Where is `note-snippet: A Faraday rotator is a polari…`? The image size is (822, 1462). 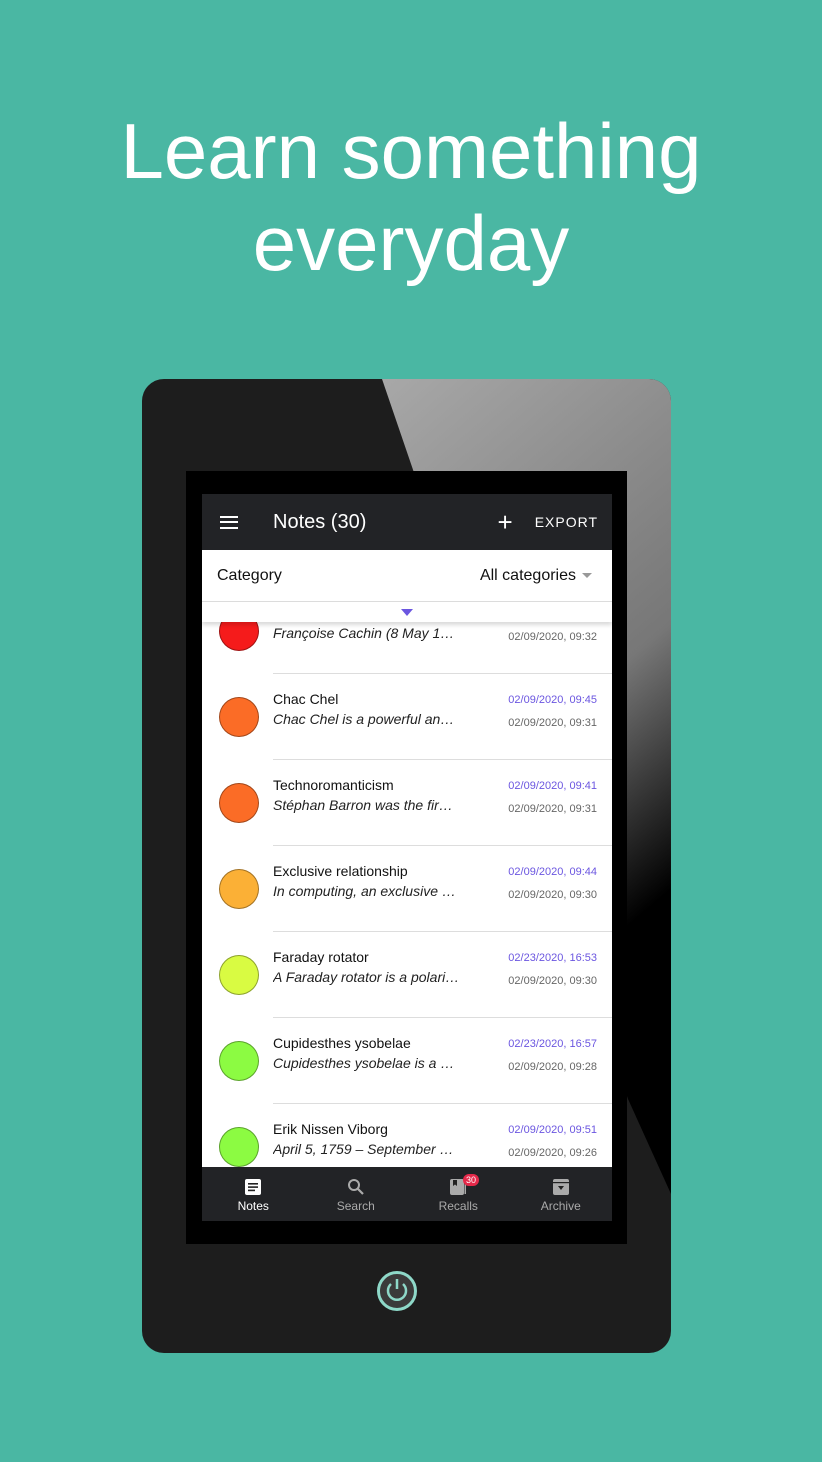
note-snippet: A Faraday rotator is a polari… is located at coordinates (366, 977).